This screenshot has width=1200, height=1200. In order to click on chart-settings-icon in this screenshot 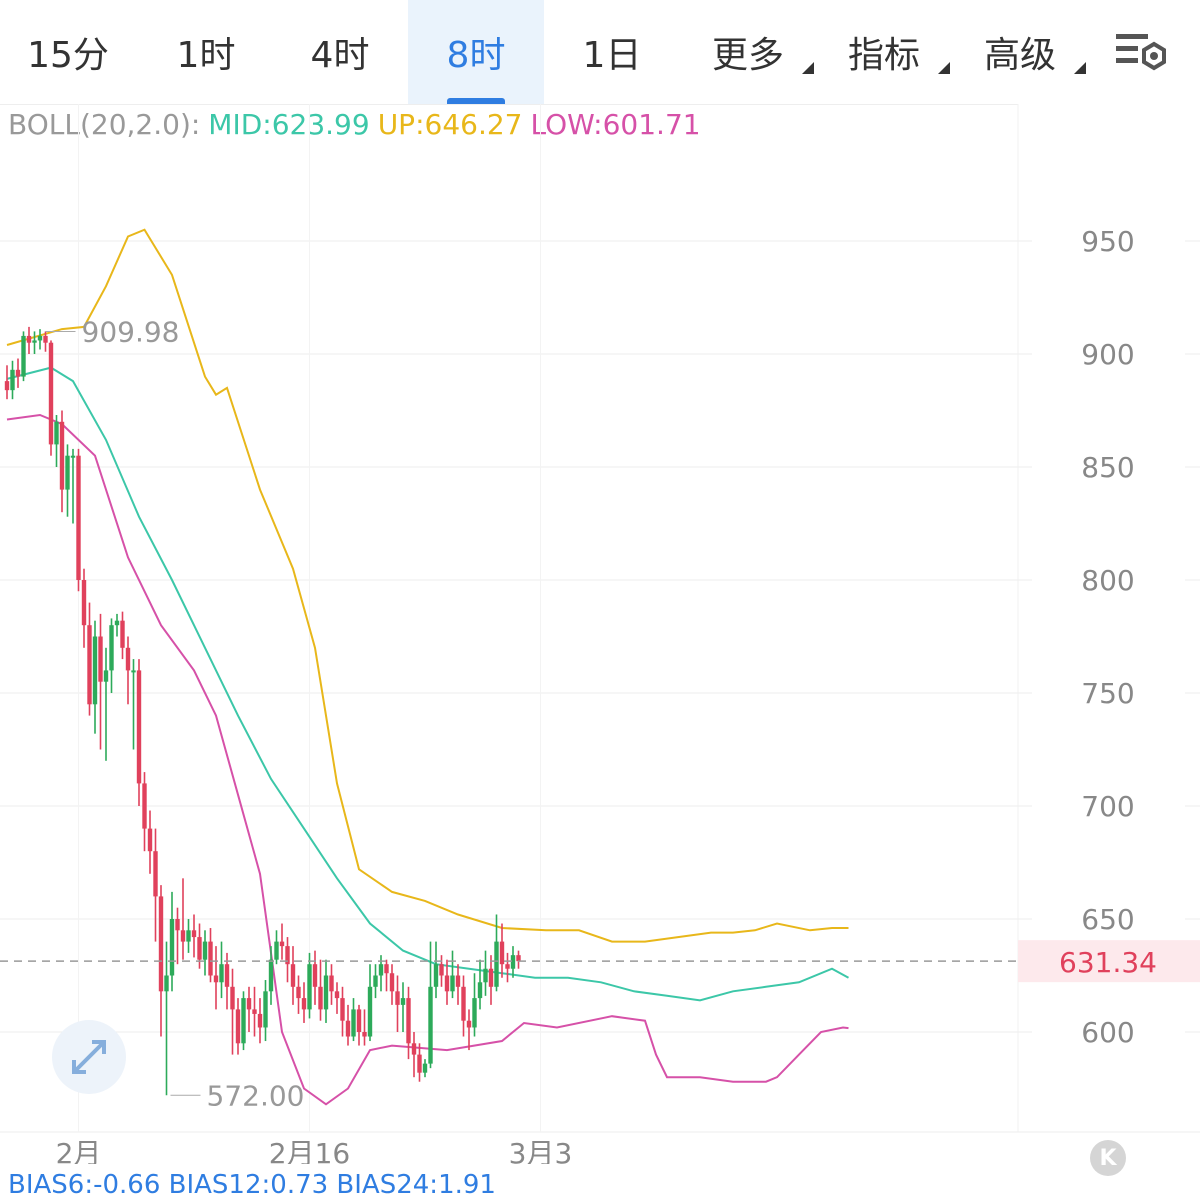, I will do `click(1142, 52)`.